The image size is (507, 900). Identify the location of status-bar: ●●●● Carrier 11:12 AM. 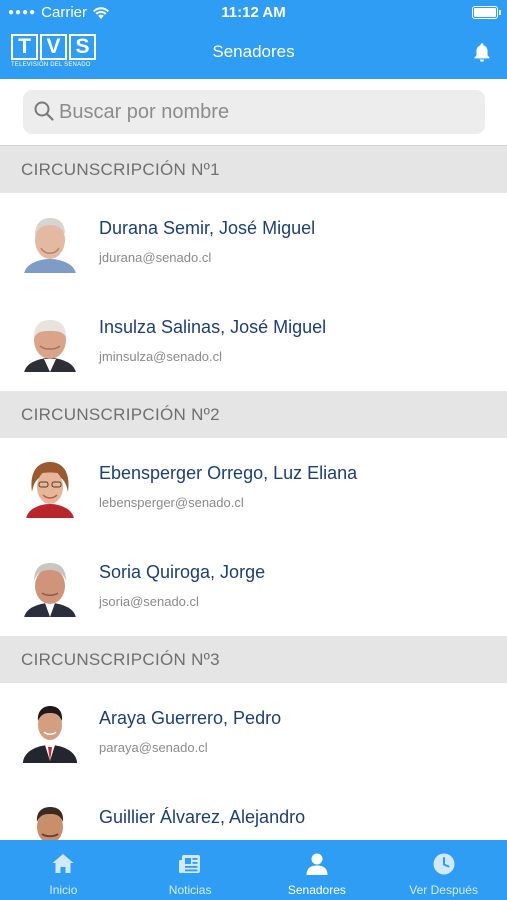
(253, 13).